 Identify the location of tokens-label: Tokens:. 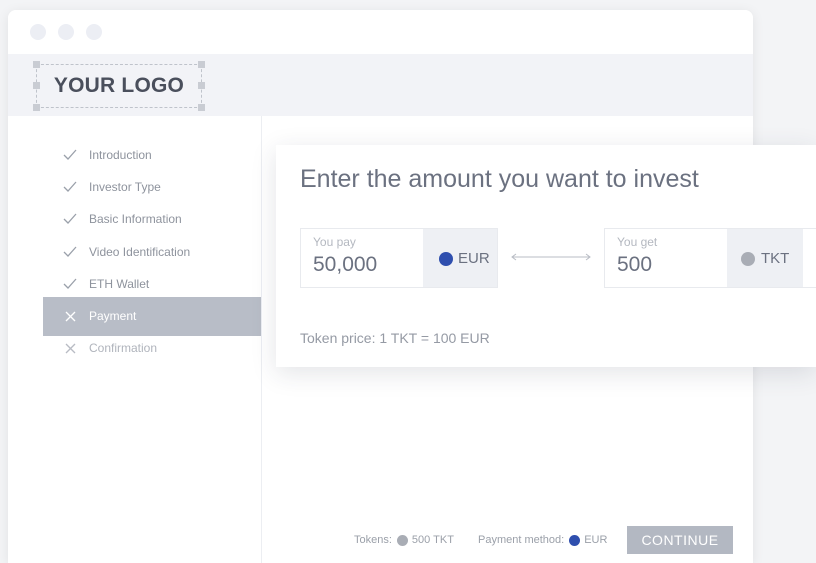
(373, 540).